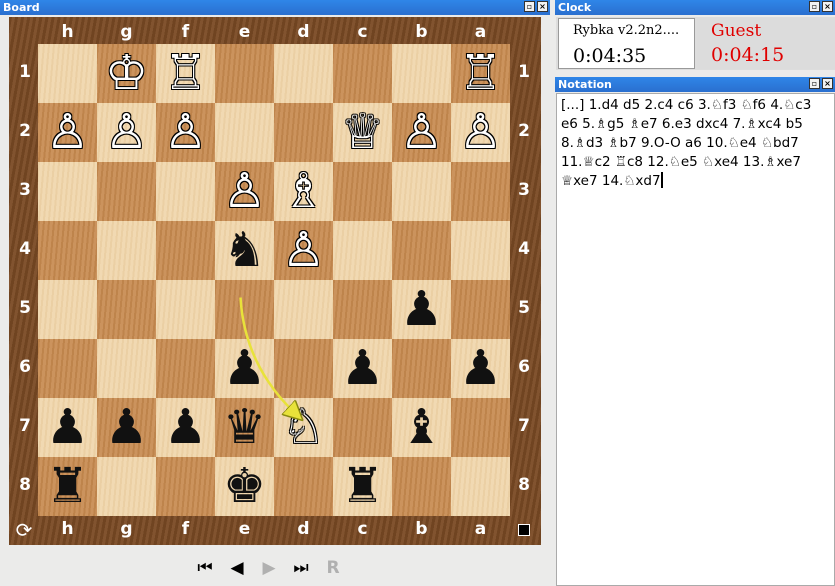 This screenshot has height=586, width=835. Describe the element at coordinates (303, 529) in the screenshot. I see `file-label-d: d` at that location.